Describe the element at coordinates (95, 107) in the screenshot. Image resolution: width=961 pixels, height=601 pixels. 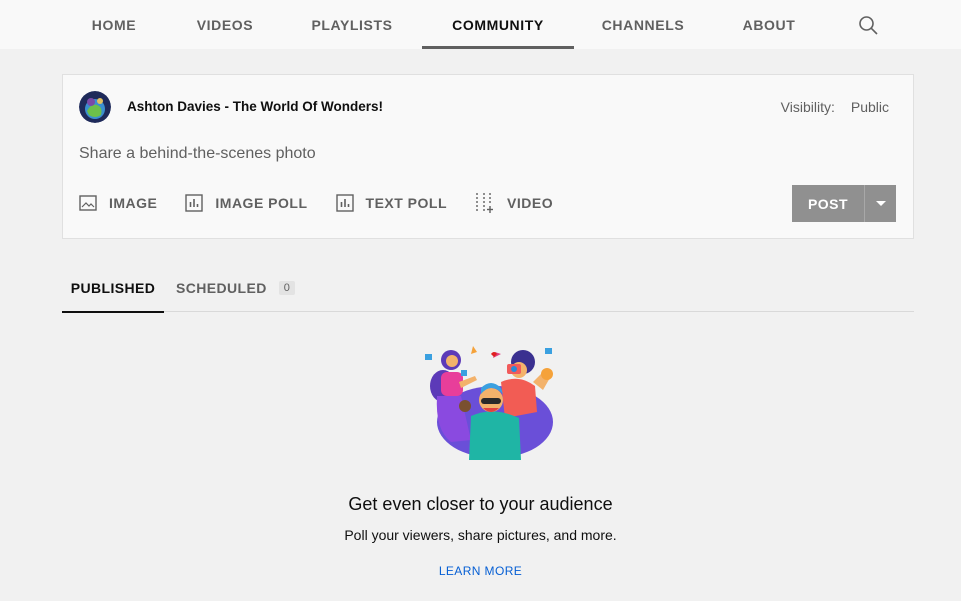
I see `avatar` at that location.